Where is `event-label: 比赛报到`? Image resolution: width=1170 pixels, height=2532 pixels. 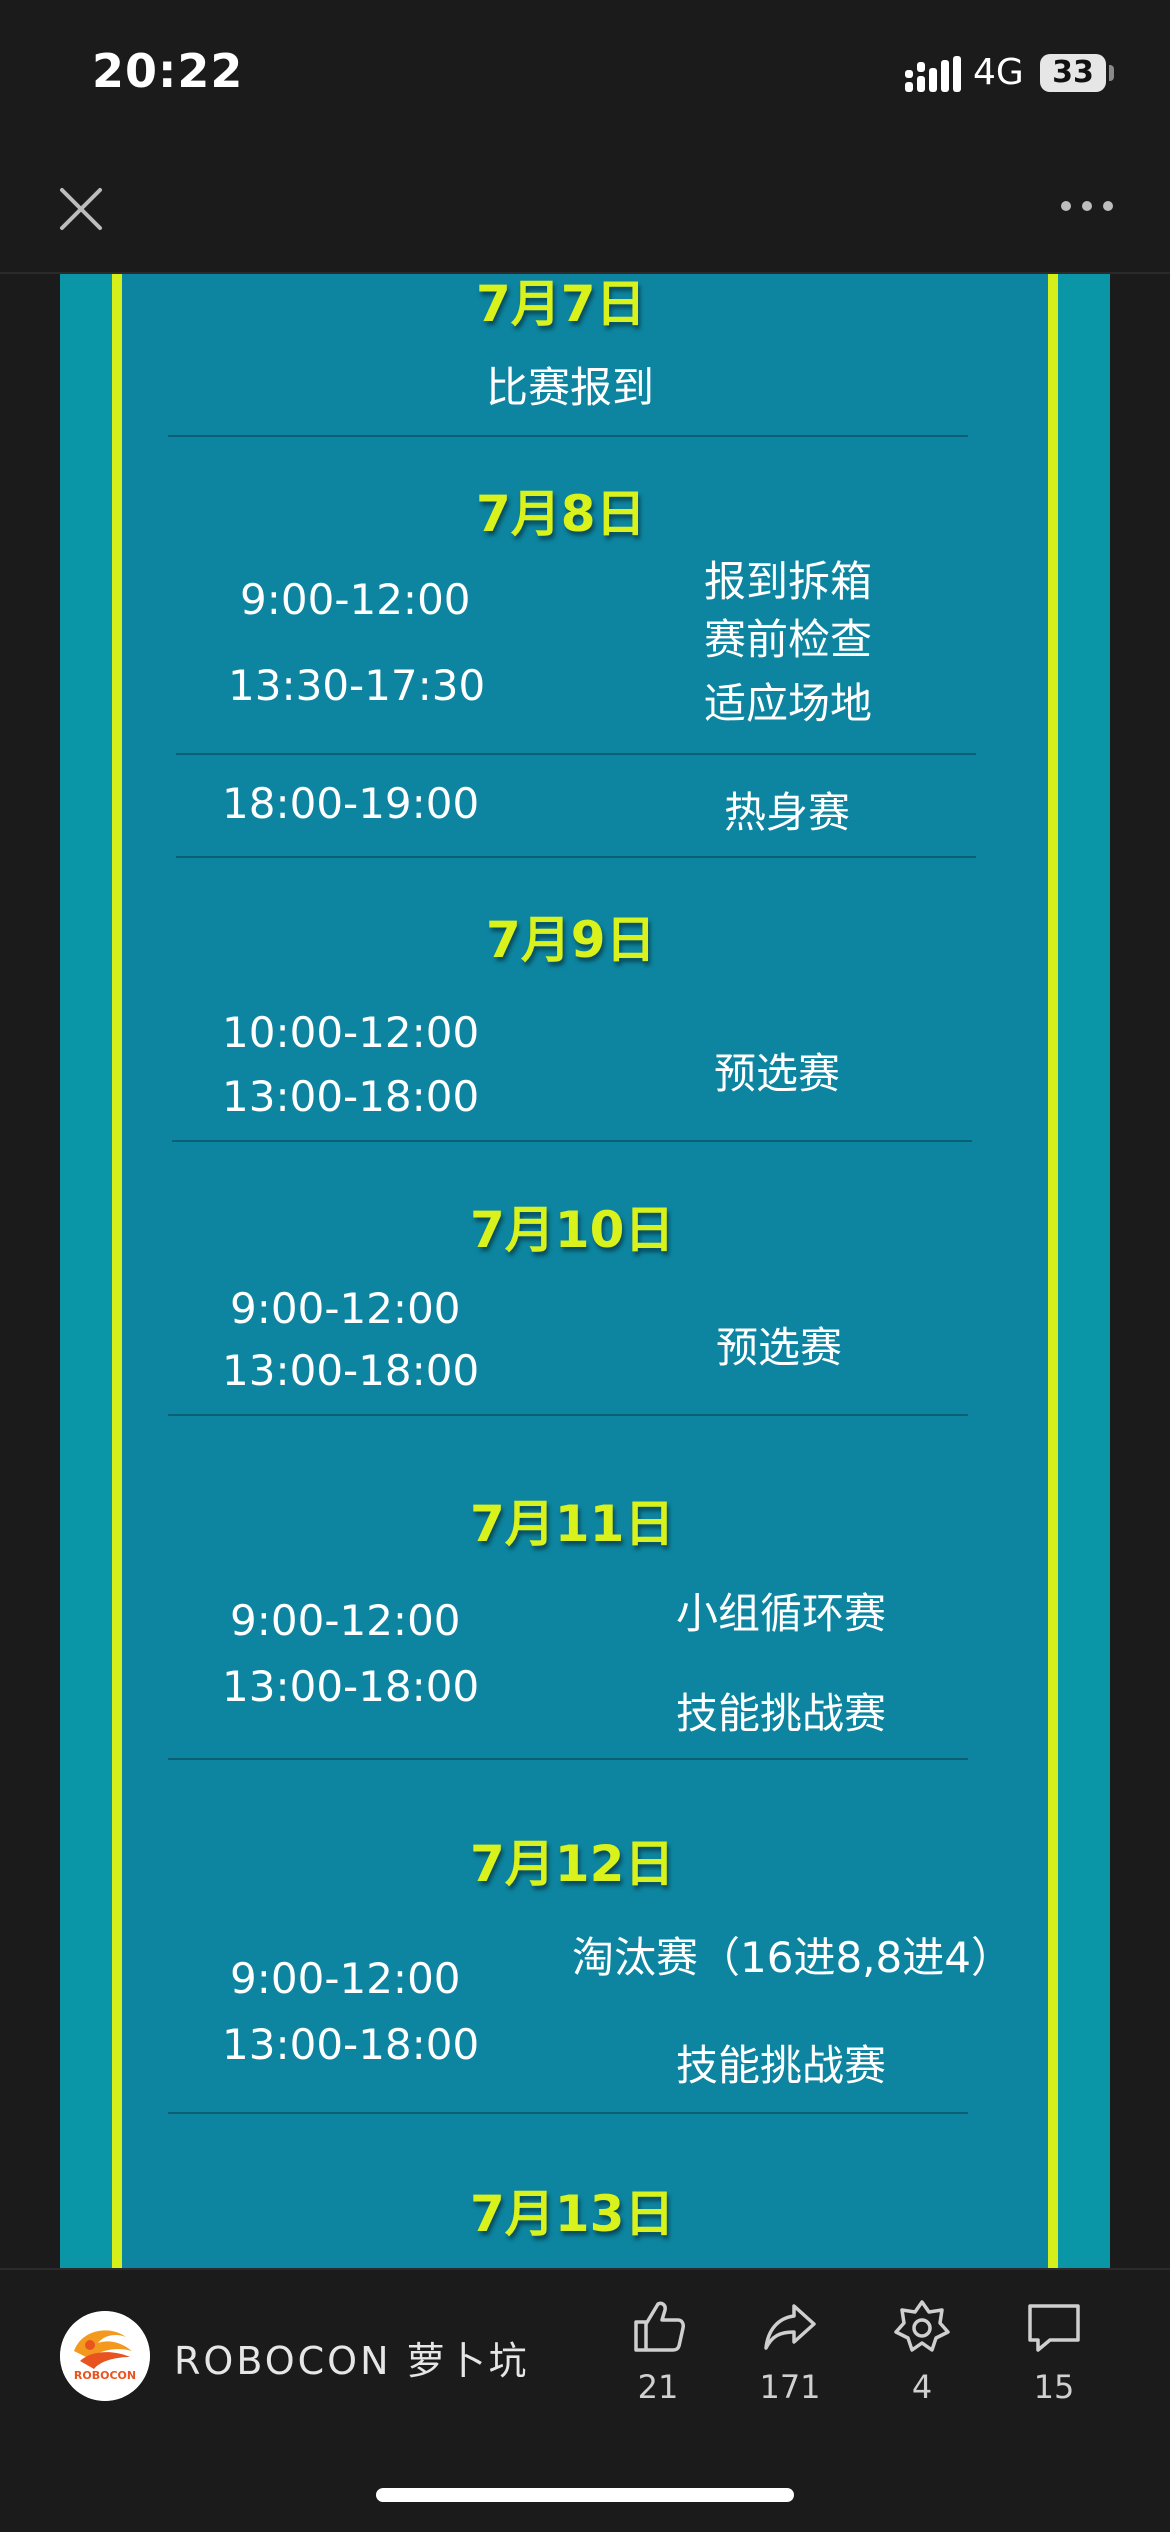
event-label: 比赛报到 is located at coordinates (570, 387).